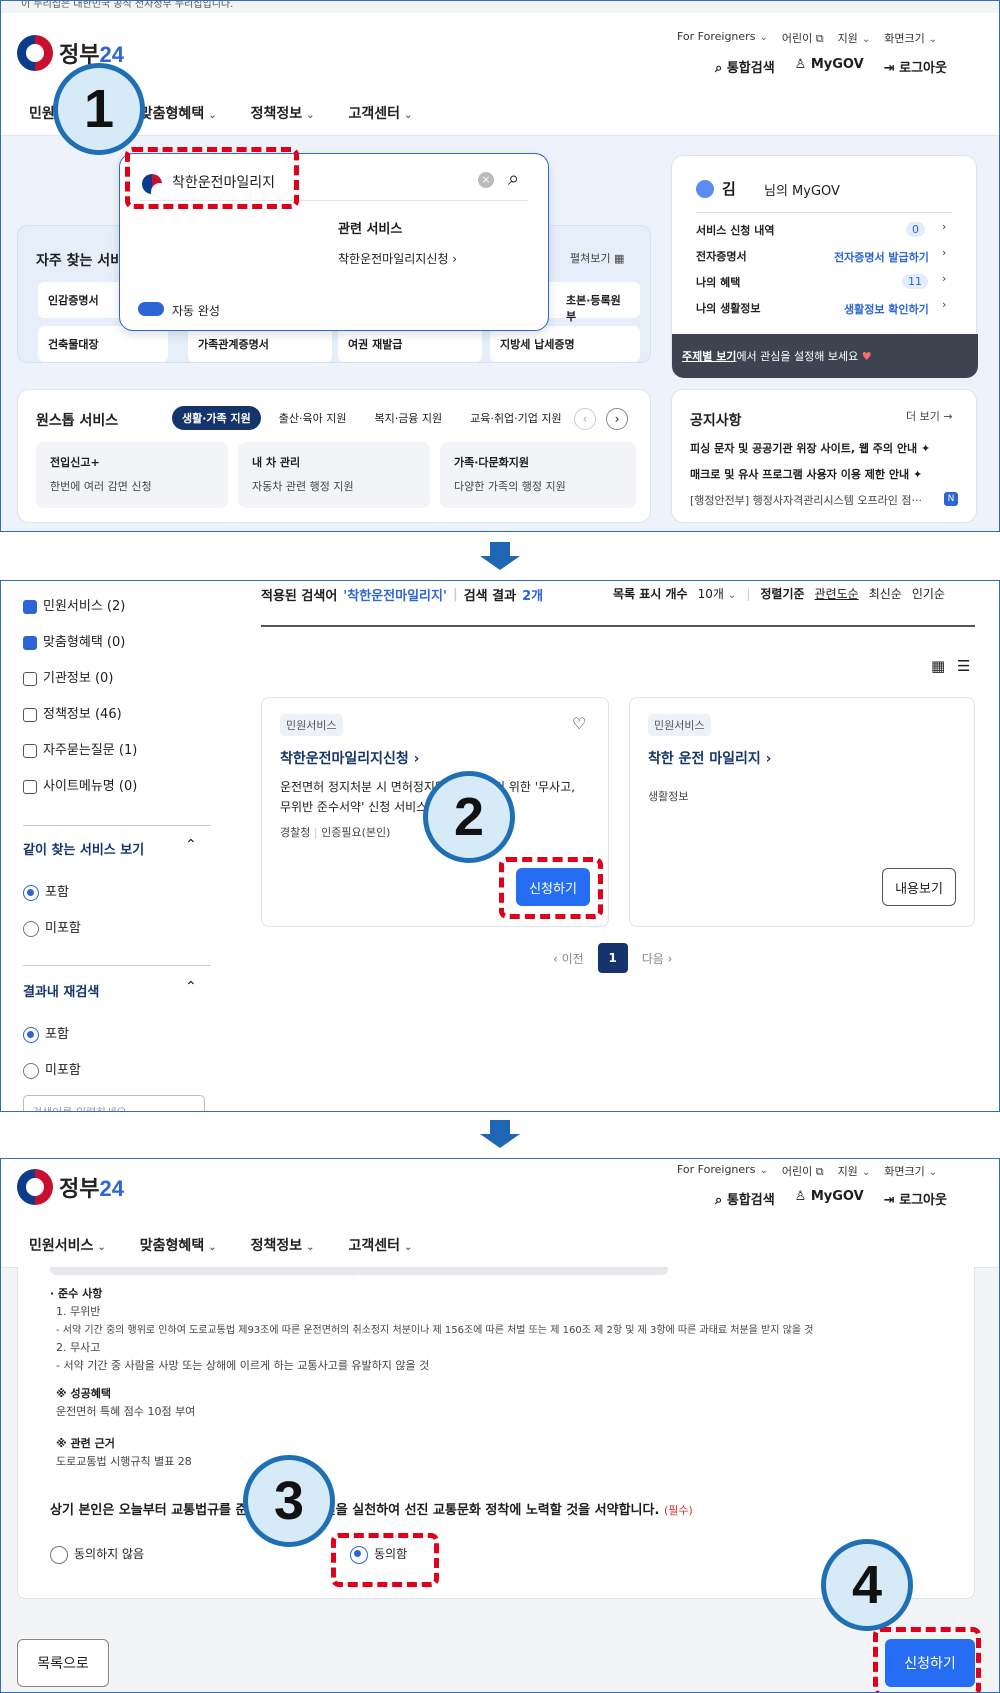 The width and height of the screenshot is (1000, 1693). What do you see at coordinates (132, 475) in the screenshot?
I see `onestop-item: 전입신고+ 한번에 여러 감면 신청` at bounding box center [132, 475].